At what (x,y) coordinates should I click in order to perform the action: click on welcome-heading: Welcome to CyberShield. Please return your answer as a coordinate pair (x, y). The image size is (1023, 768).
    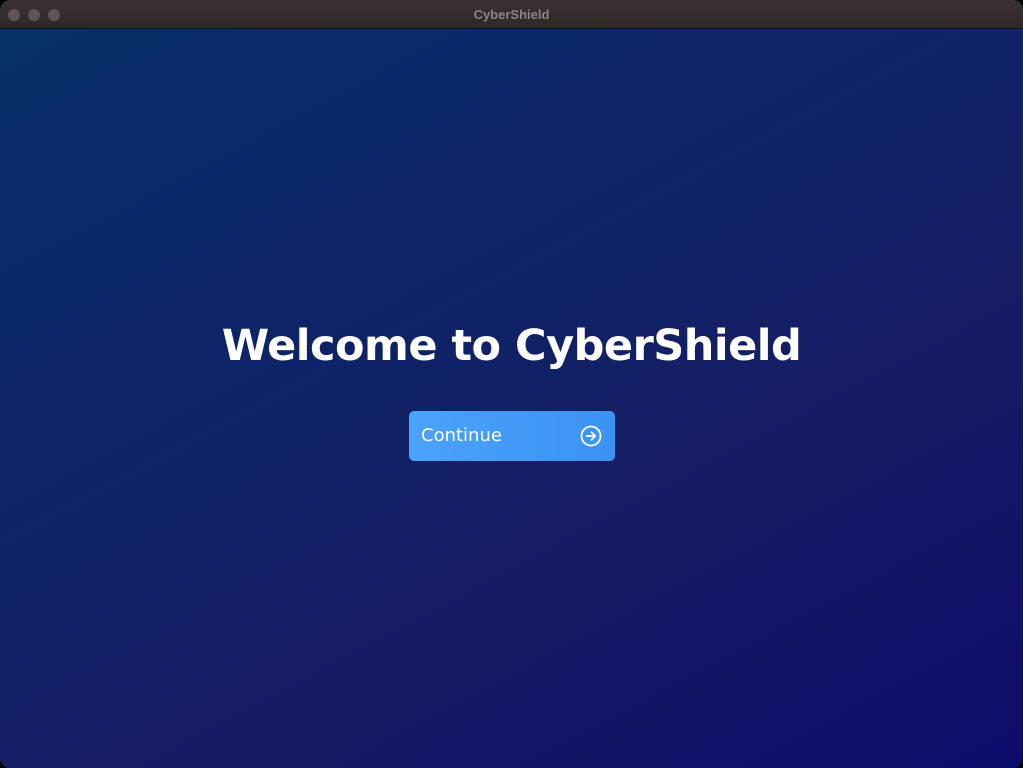
    Looking at the image, I should click on (511, 346).